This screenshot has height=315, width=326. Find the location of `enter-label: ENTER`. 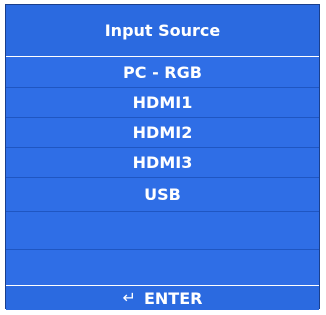

enter-label: ENTER is located at coordinates (173, 298).